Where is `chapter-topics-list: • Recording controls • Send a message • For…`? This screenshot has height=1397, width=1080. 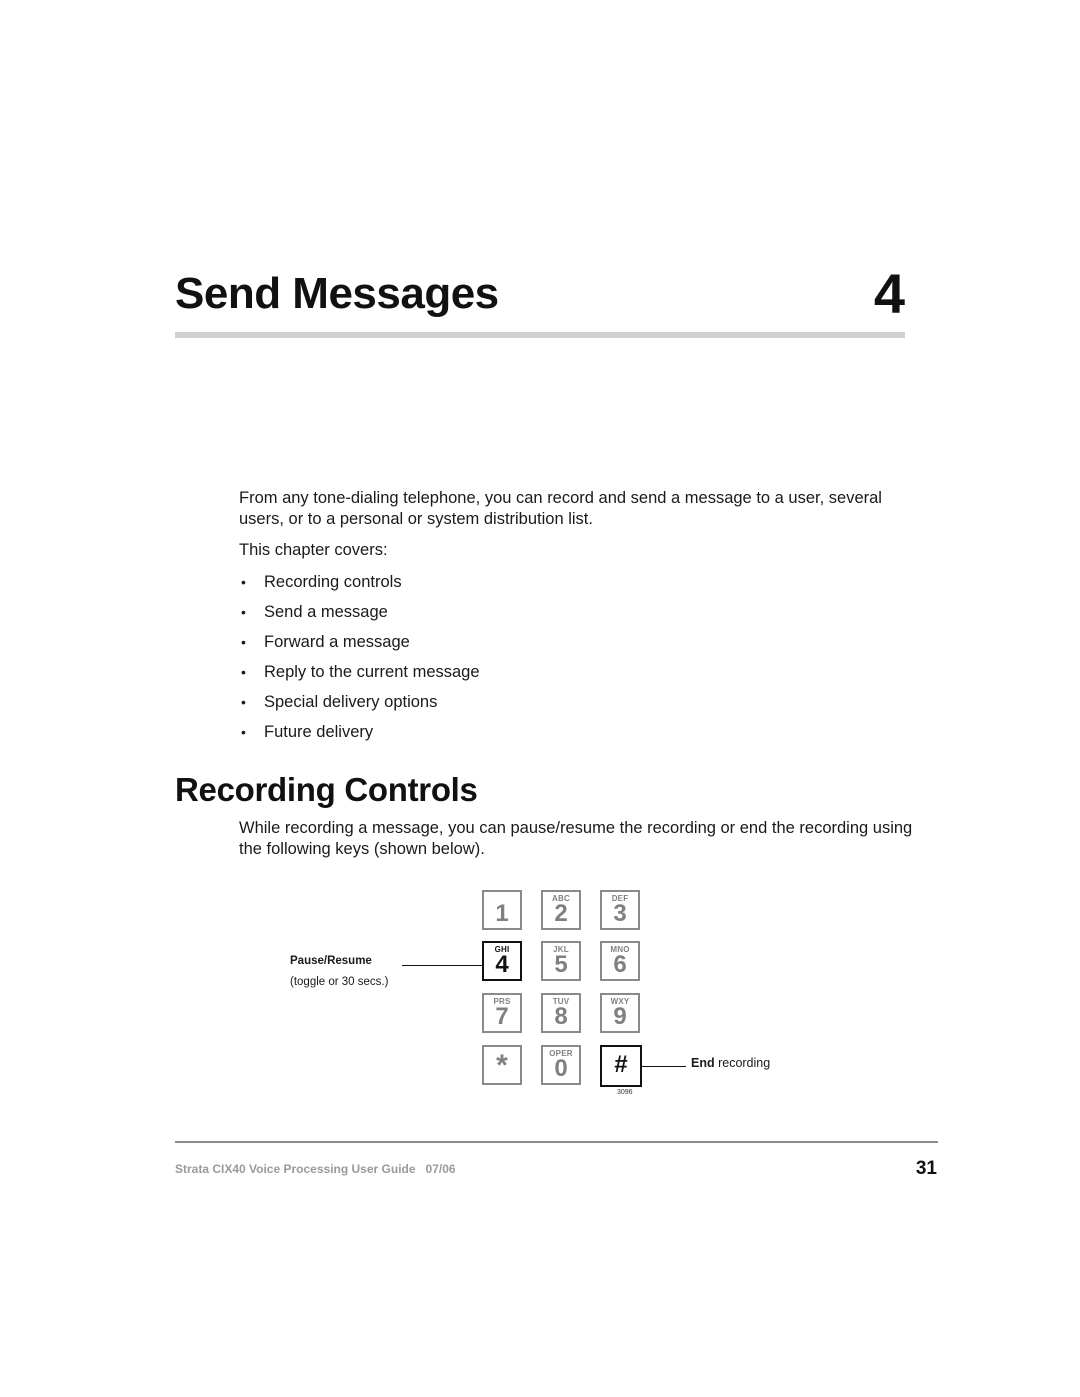 chapter-topics-list: • Recording controls • Send a message • For… is located at coordinates (359, 660).